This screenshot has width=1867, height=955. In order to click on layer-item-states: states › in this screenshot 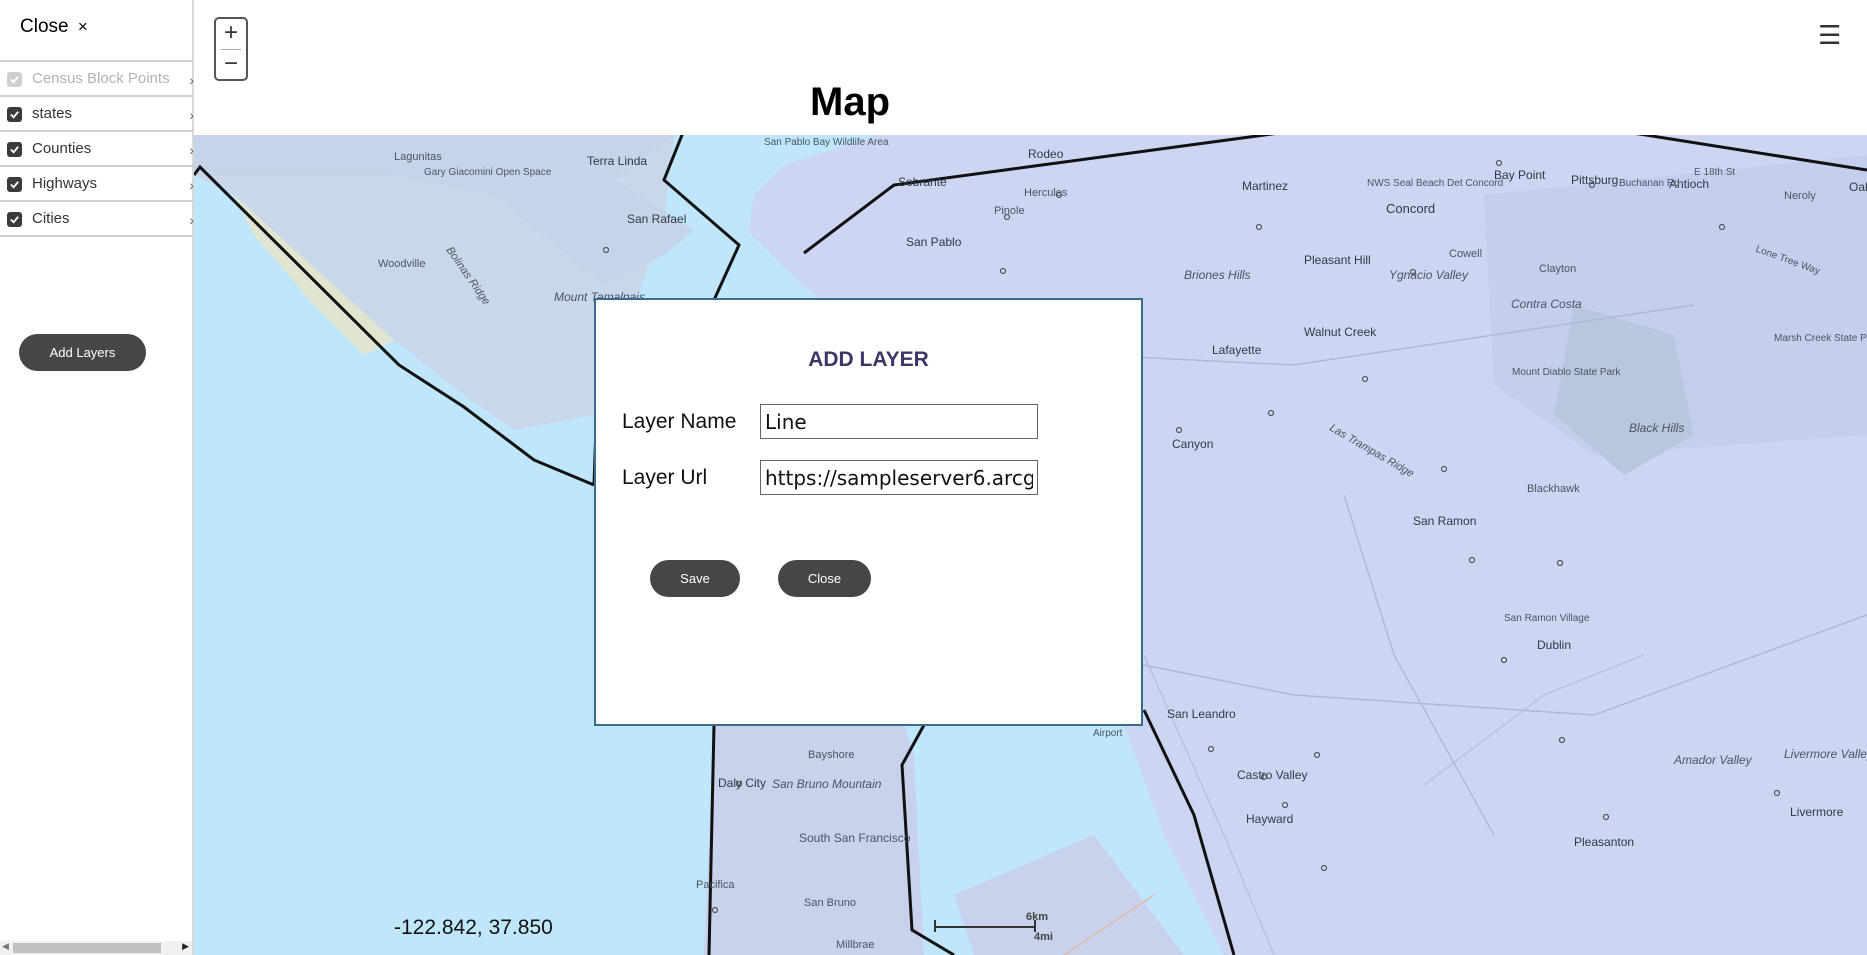, I will do `click(97, 114)`.